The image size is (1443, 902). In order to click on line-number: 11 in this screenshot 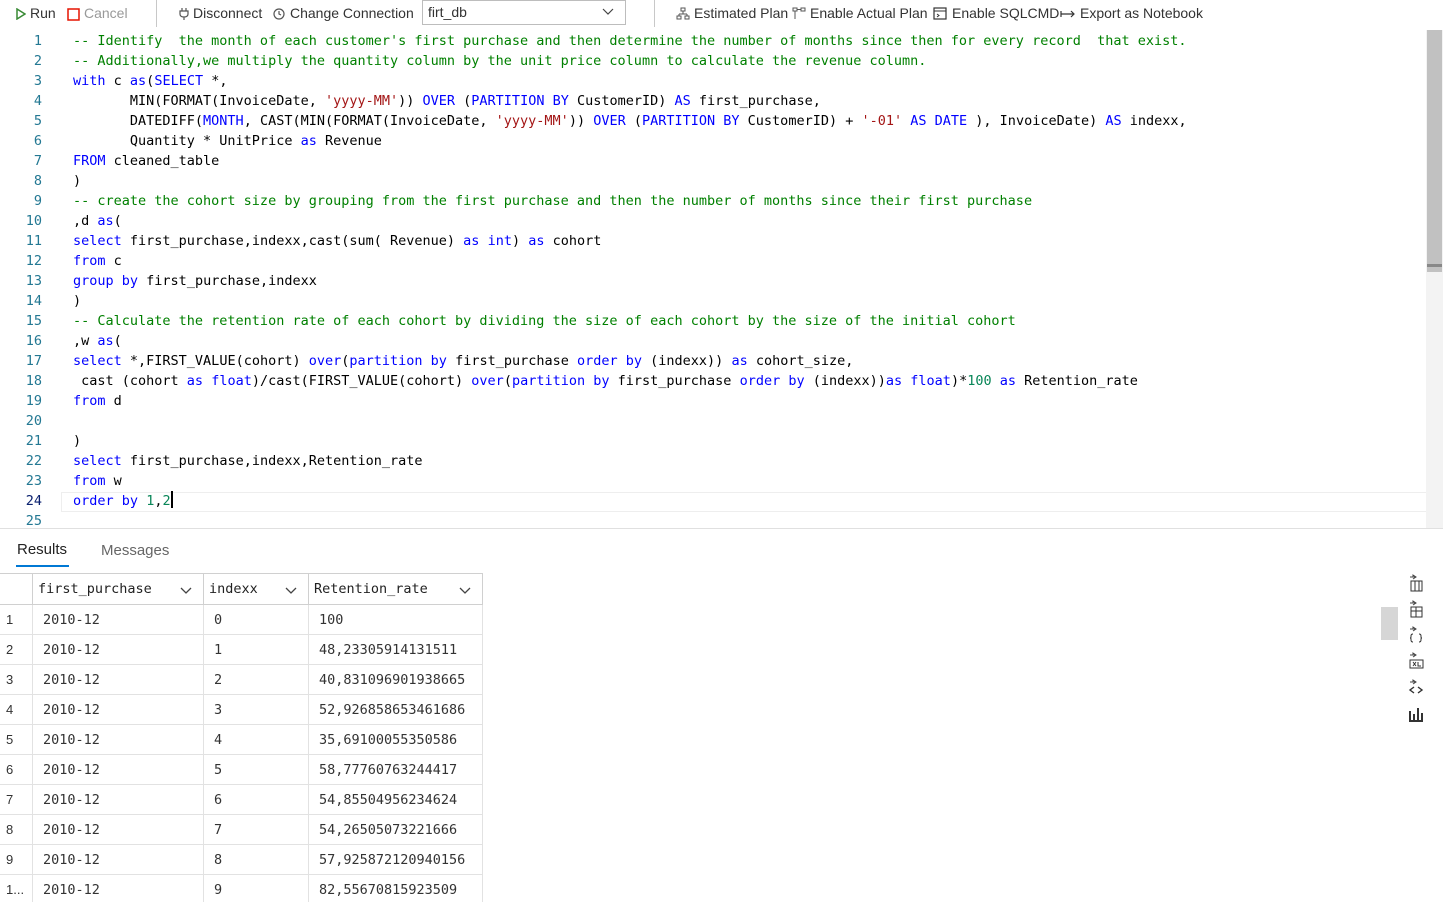, I will do `click(33, 241)`.